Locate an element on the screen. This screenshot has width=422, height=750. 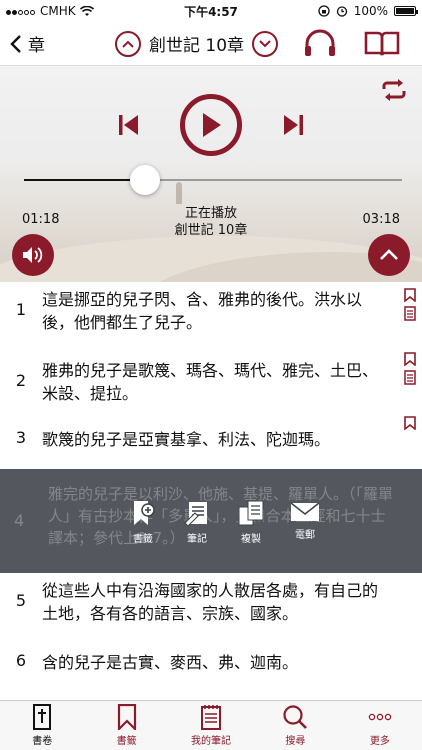
tab-more: 更多 is located at coordinates (380, 725).